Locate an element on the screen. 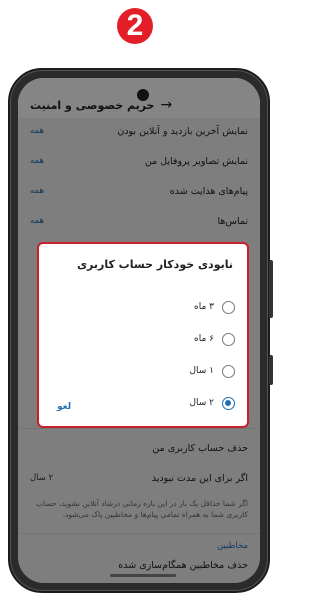 Image resolution: width=320 pixels, height=600 pixels. front-camera is located at coordinates (143, 95).